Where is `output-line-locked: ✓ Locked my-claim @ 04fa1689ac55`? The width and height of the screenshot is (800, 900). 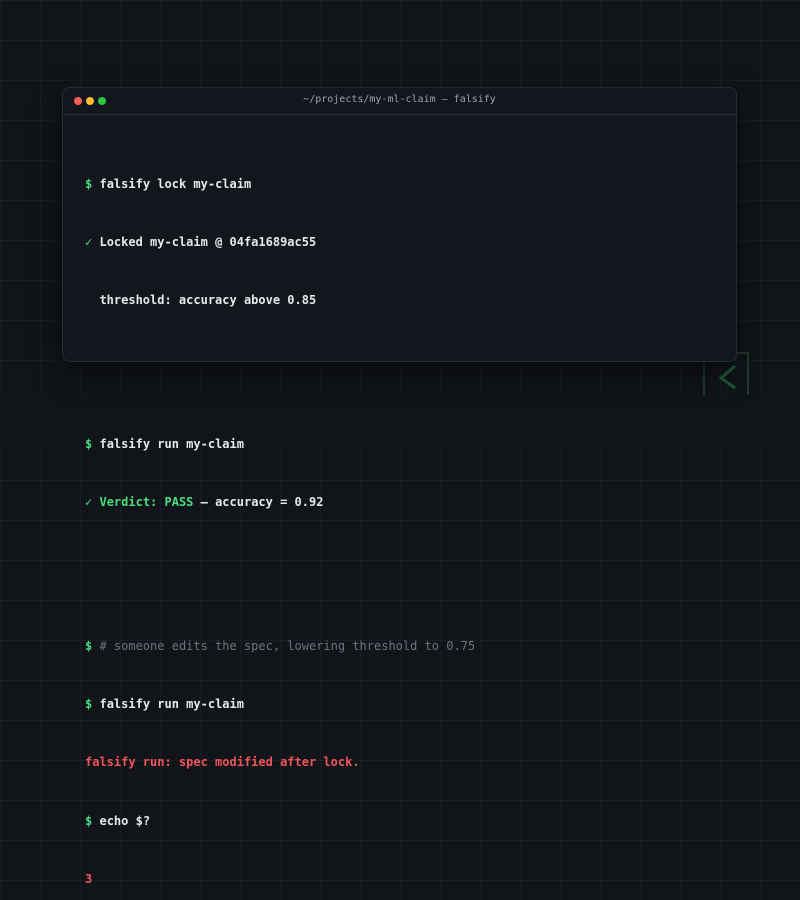 output-line-locked: ✓ Locked my-claim @ 04fa1689ac55 is located at coordinates (280, 242).